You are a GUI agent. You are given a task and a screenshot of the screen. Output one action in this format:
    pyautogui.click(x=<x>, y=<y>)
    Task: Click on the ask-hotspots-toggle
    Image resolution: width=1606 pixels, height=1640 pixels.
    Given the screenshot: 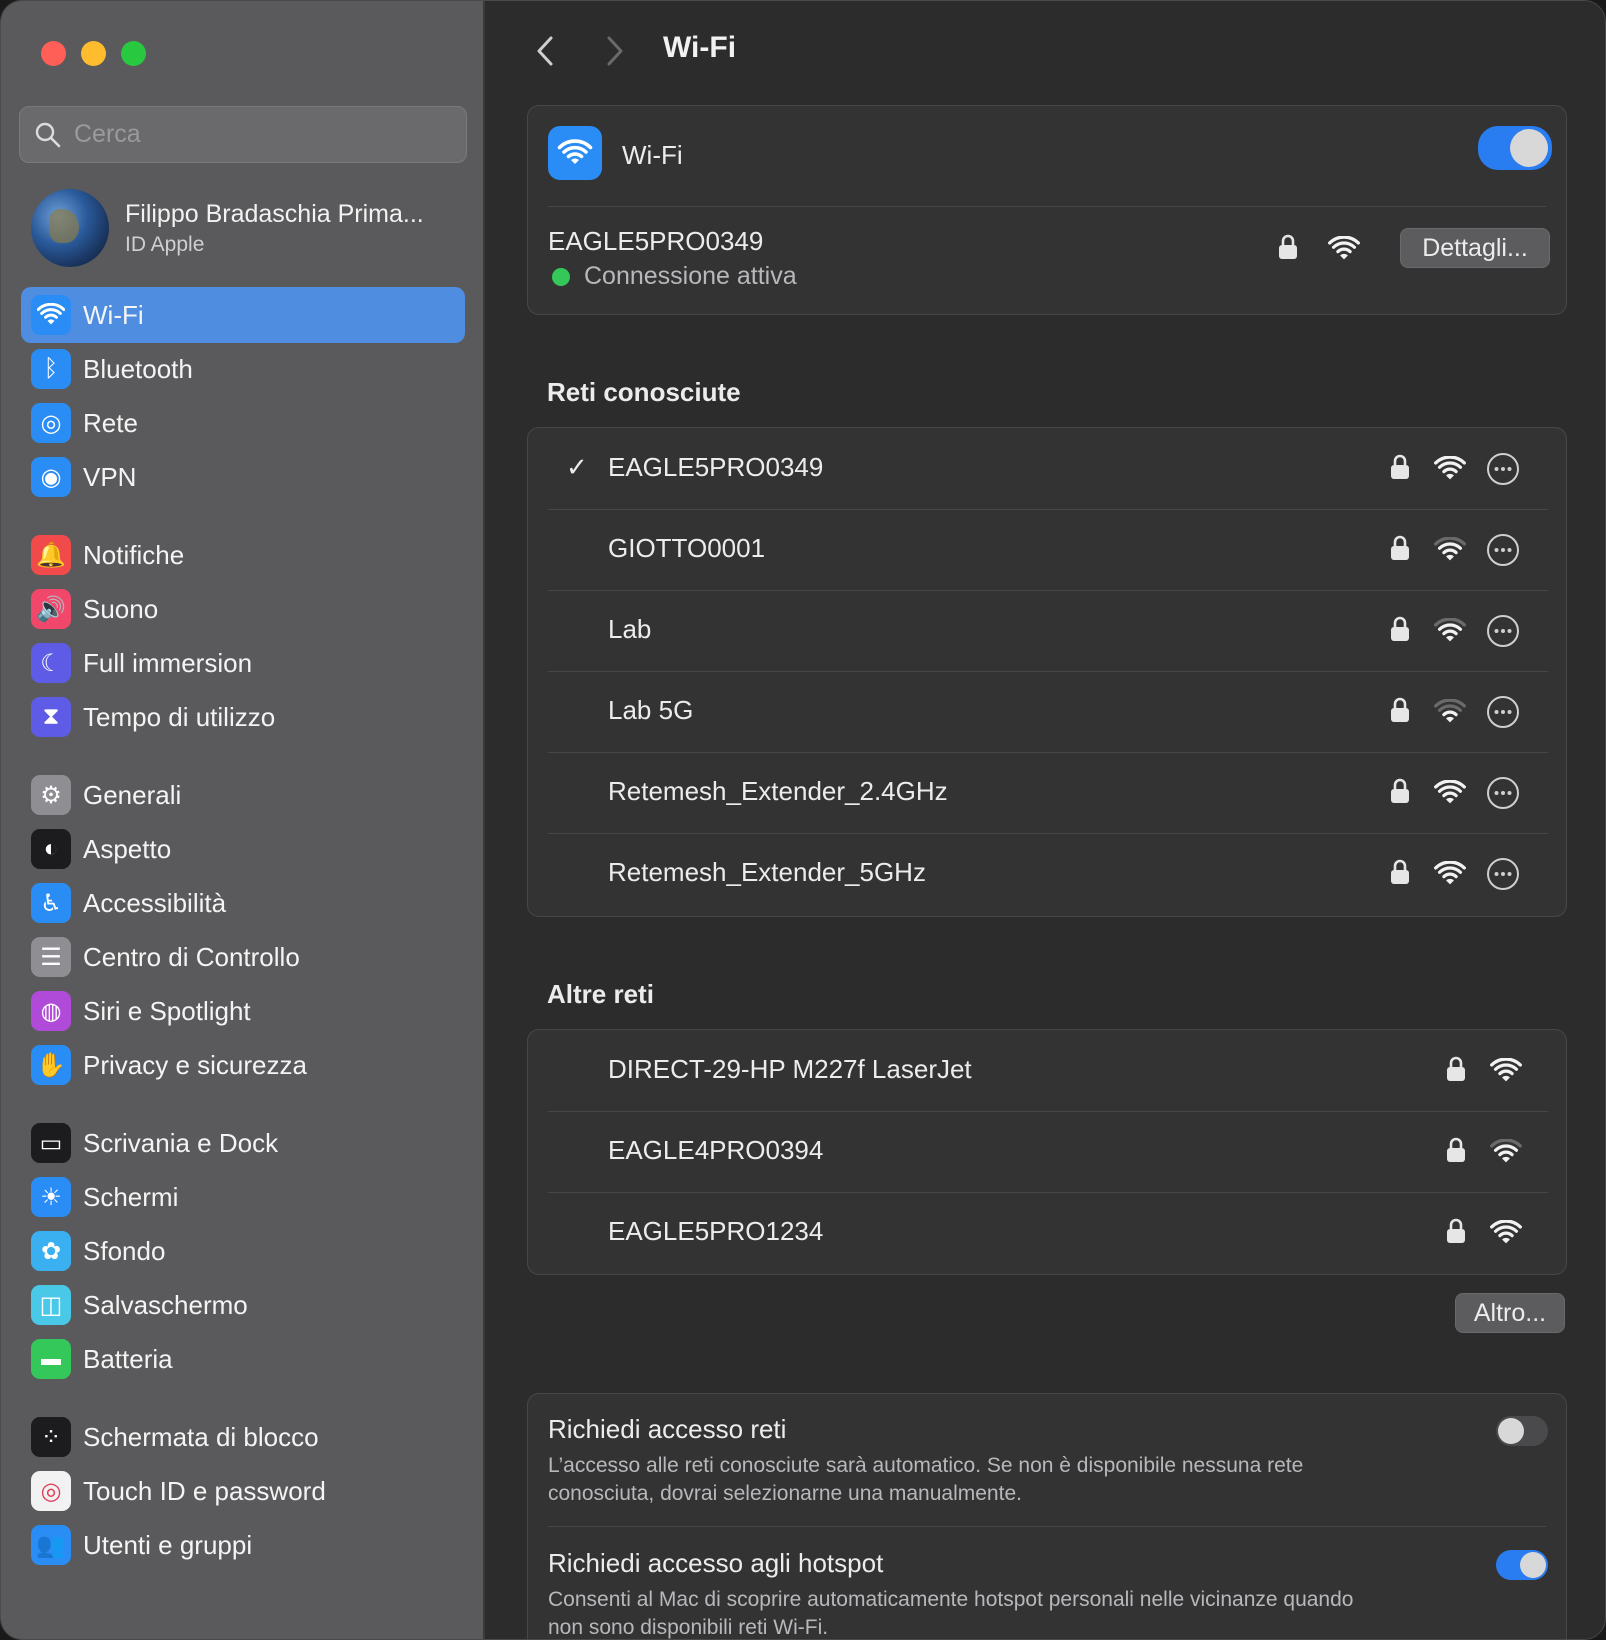 What is the action you would take?
    pyautogui.click(x=1522, y=1565)
    